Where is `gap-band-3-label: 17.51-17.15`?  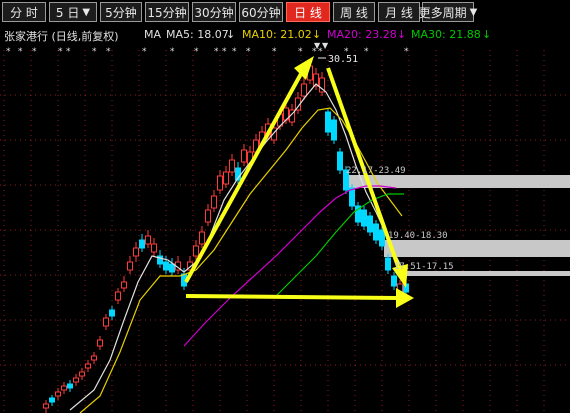 gap-band-3-label: 17.51-17.15 is located at coordinates (424, 267).